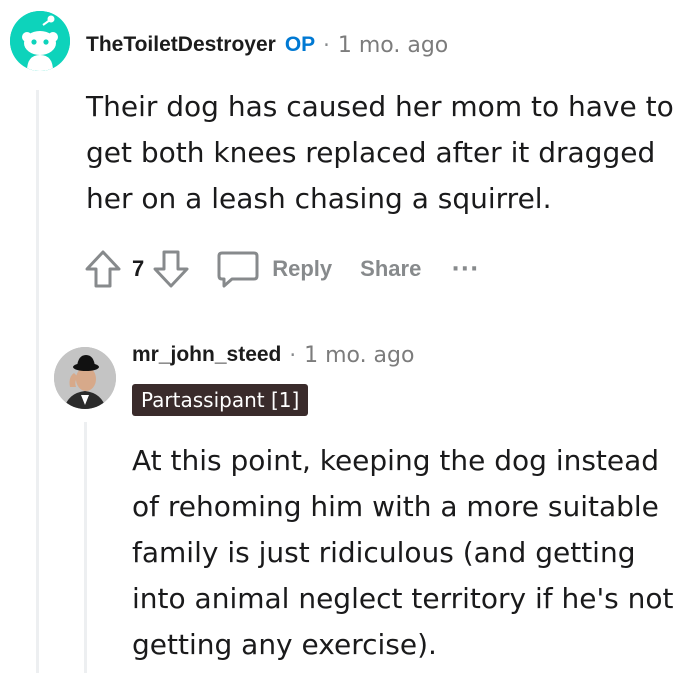  I want to click on op-badge: OP, so click(300, 44).